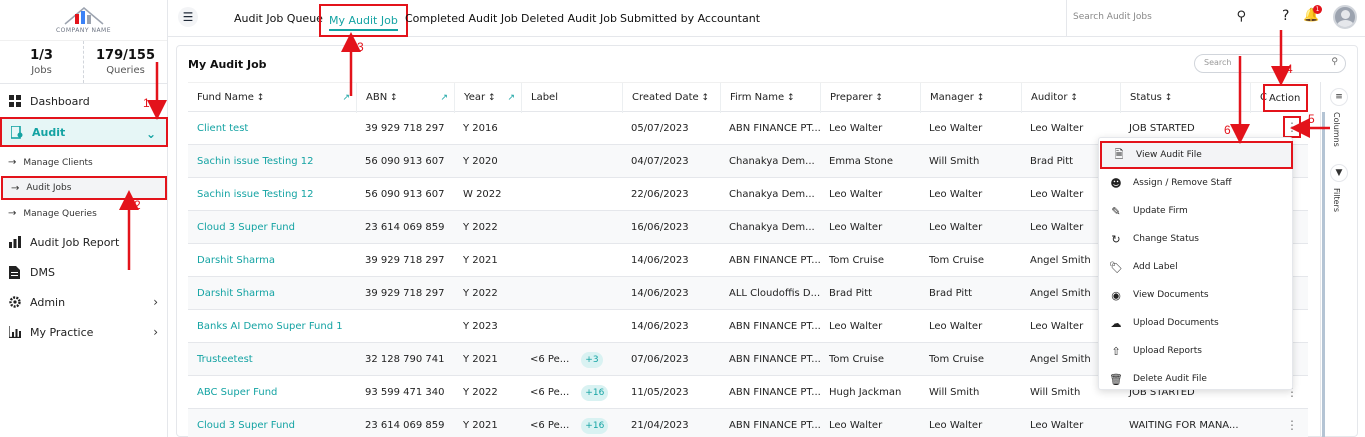 Image resolution: width=1365 pixels, height=437 pixels. What do you see at coordinates (405, 293) in the screenshot?
I see `cell-text: 39 929 718 297` at bounding box center [405, 293].